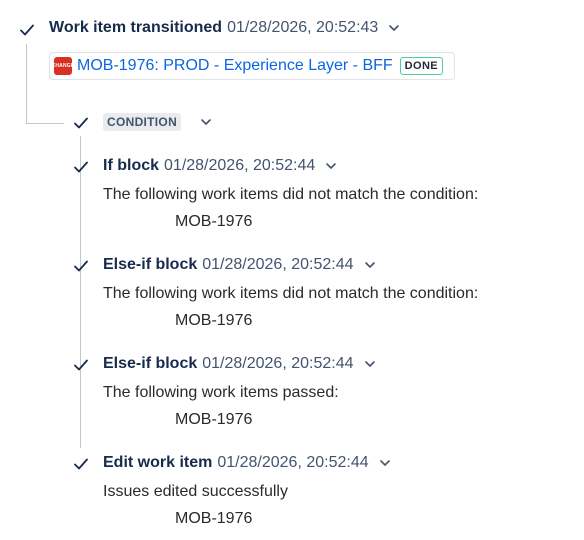 The image size is (584, 540). I want to click on issue-link: MOB-1976: PROD - Experience Layer - BFF, so click(235, 66).